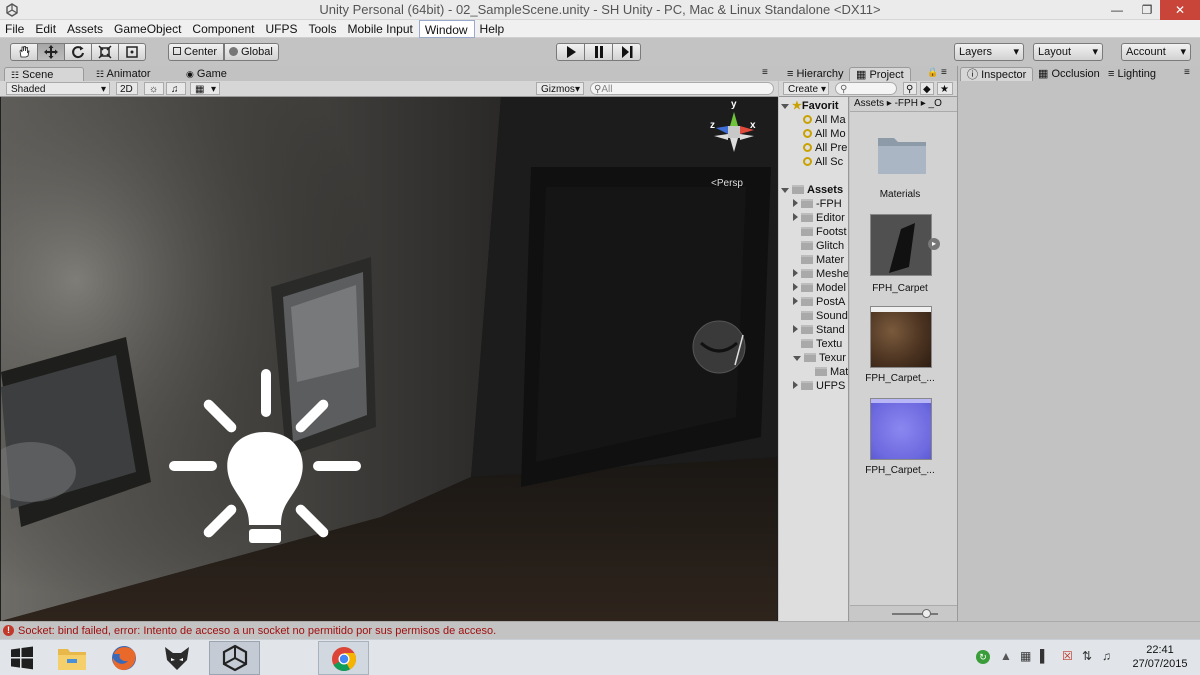 This screenshot has width=1200, height=675. Describe the element at coordinates (927, 88) in the screenshot. I see `filter-by-label-button: ◆` at that location.